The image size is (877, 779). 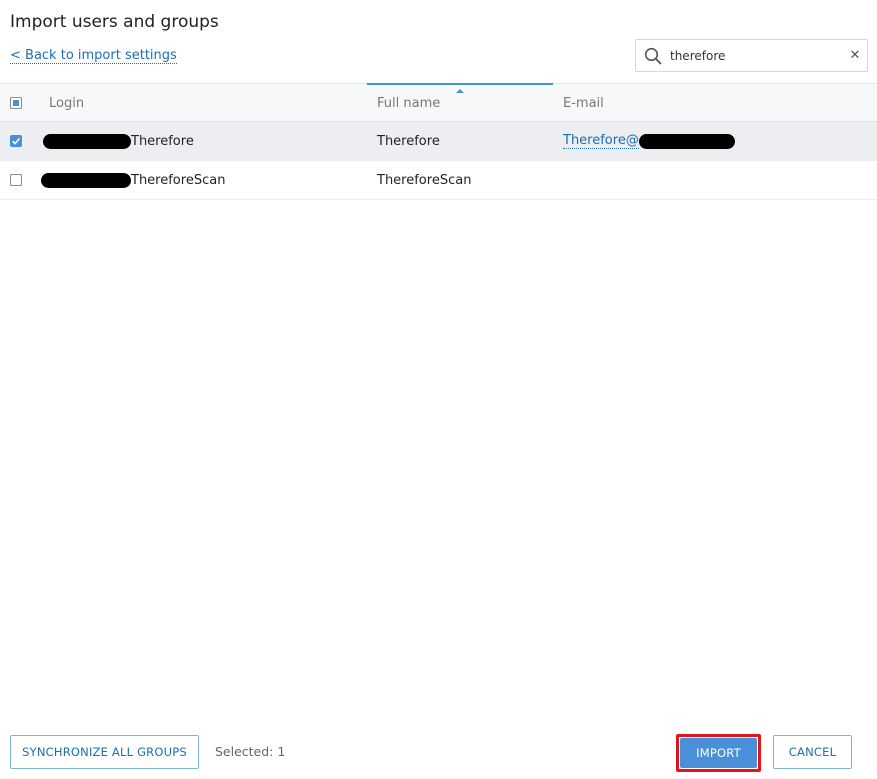 I want to click on synchronize-all-groups-button: SYNCHRONIZE ALL GROUPS, so click(x=104, y=752).